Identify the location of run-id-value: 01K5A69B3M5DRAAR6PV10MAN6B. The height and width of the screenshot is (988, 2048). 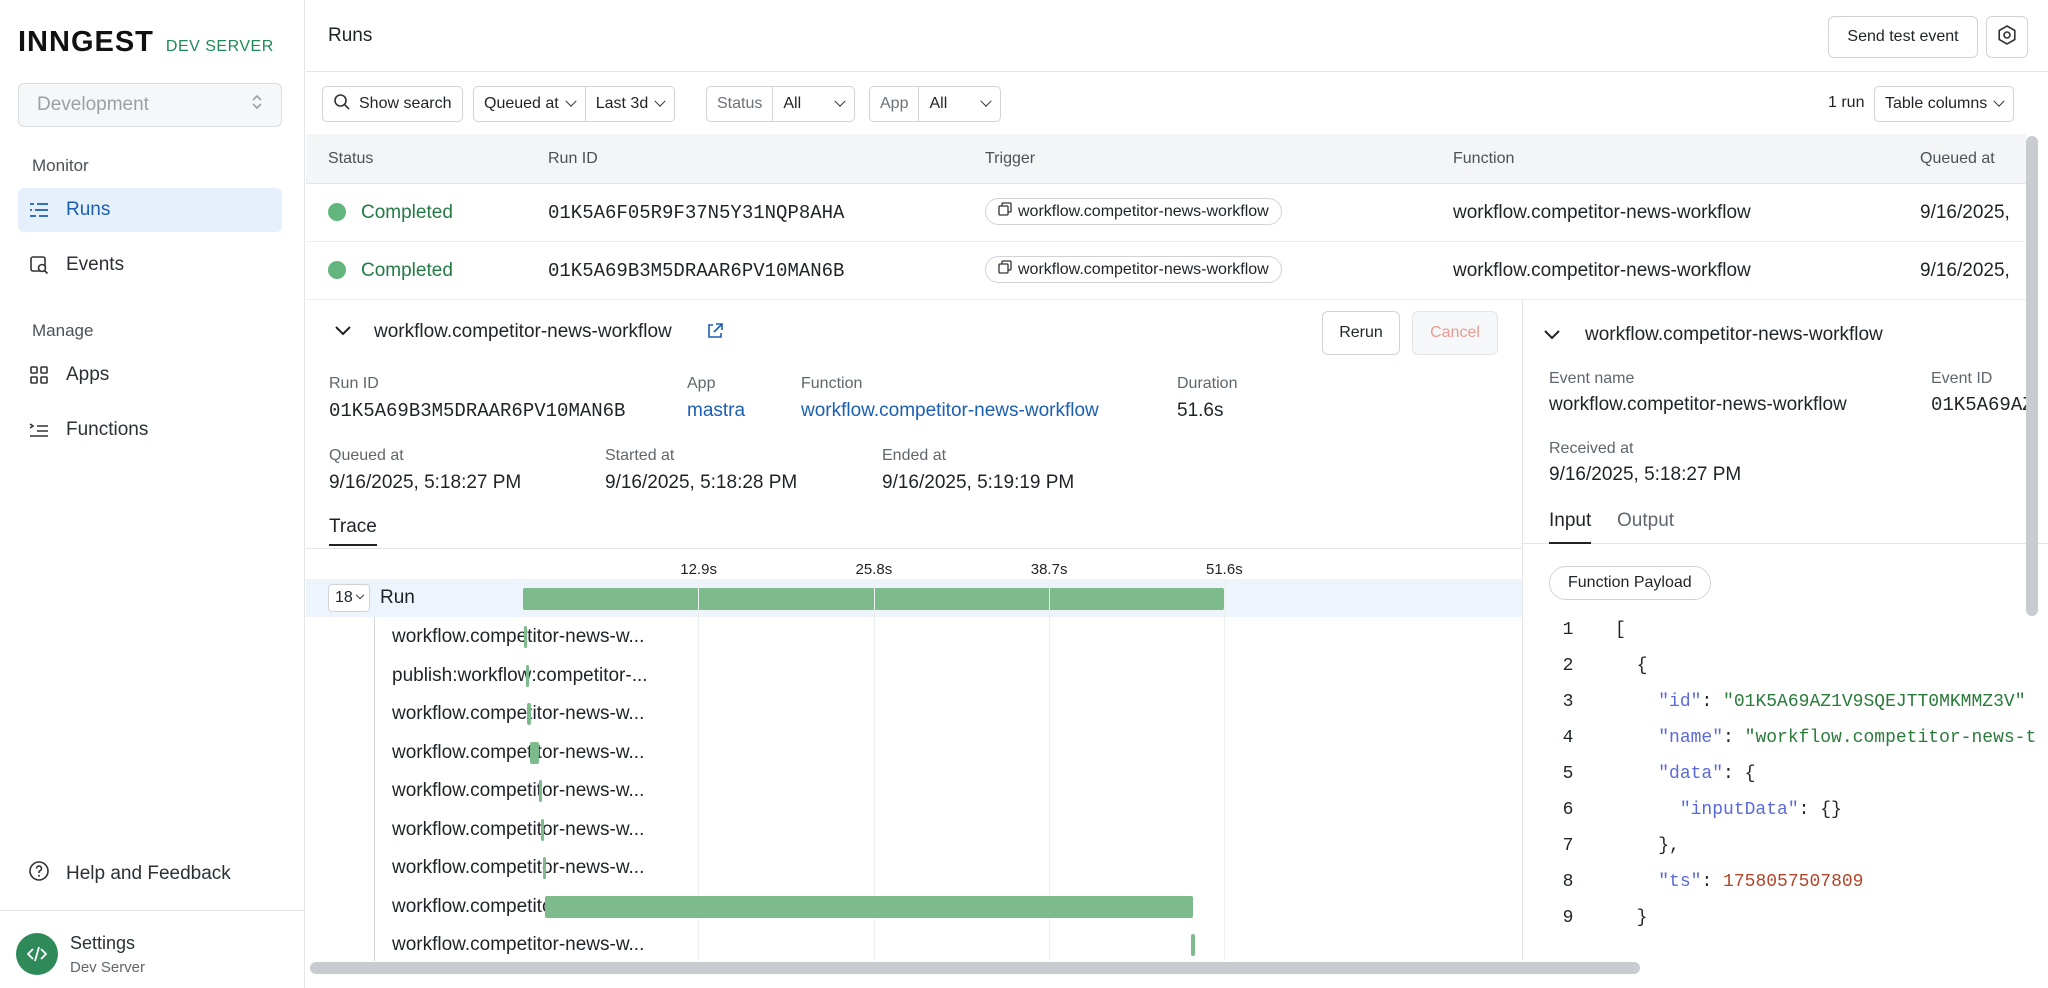
(477, 411).